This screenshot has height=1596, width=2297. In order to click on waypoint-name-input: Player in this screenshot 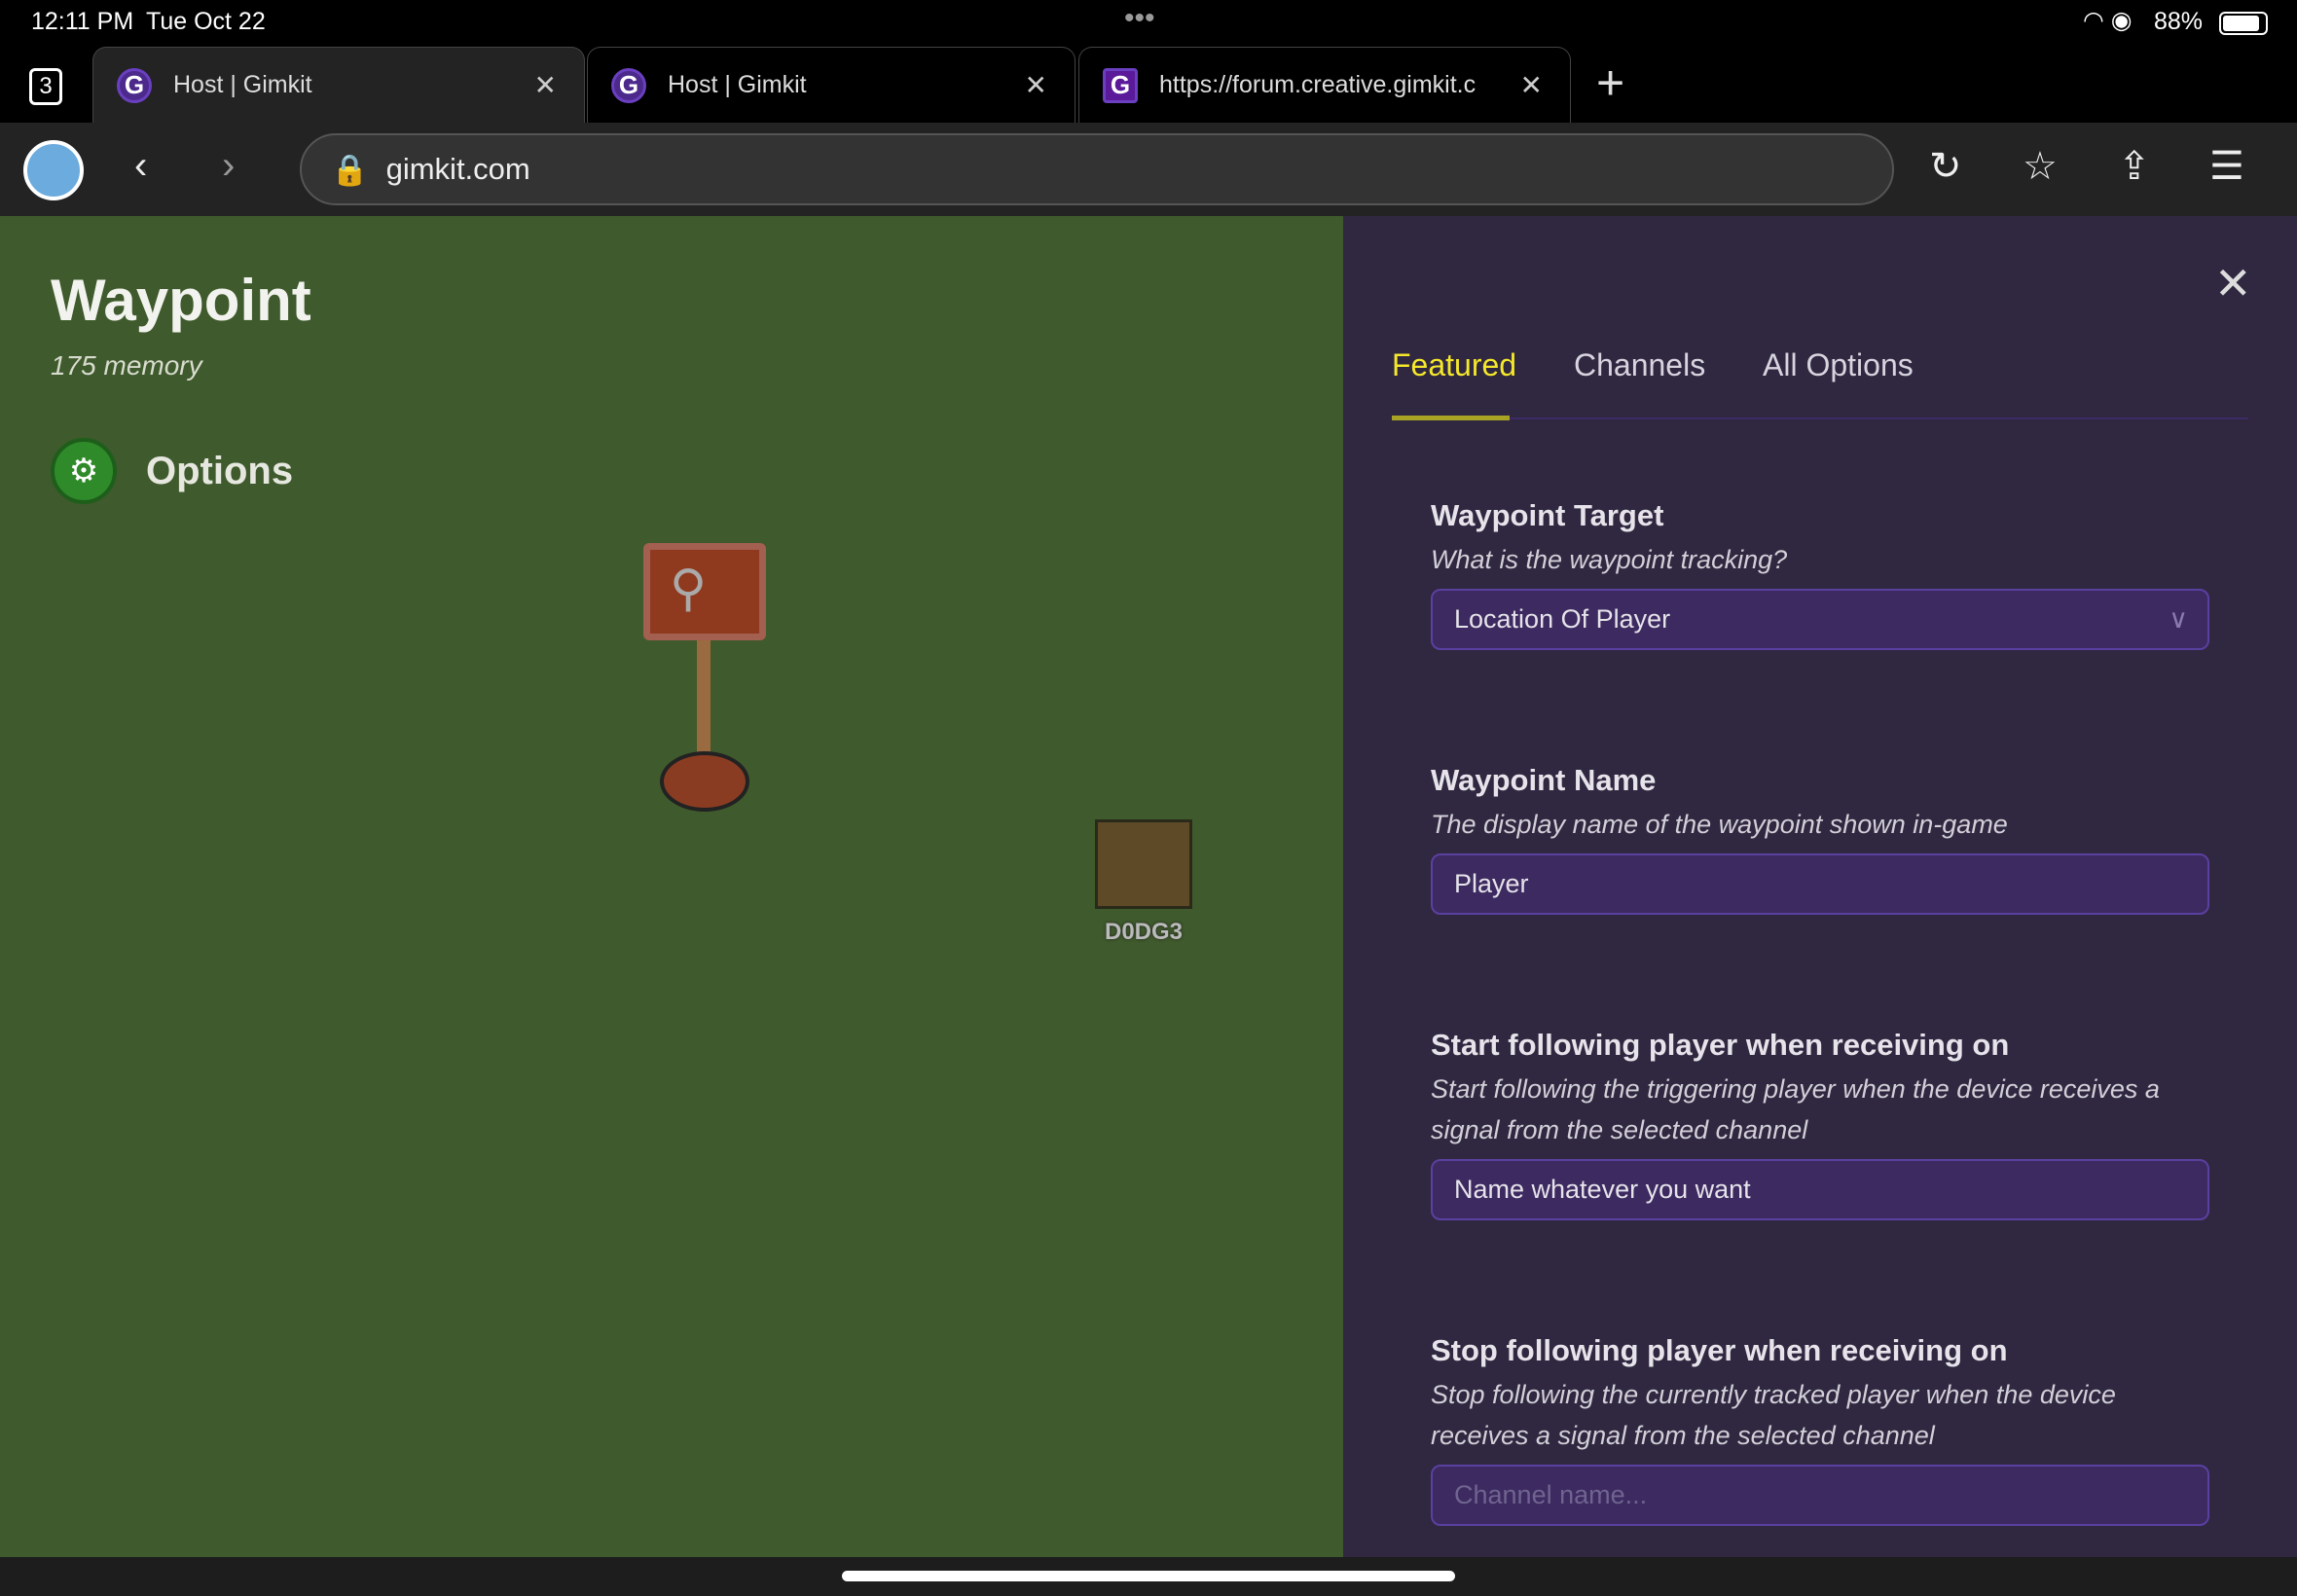, I will do `click(1820, 884)`.